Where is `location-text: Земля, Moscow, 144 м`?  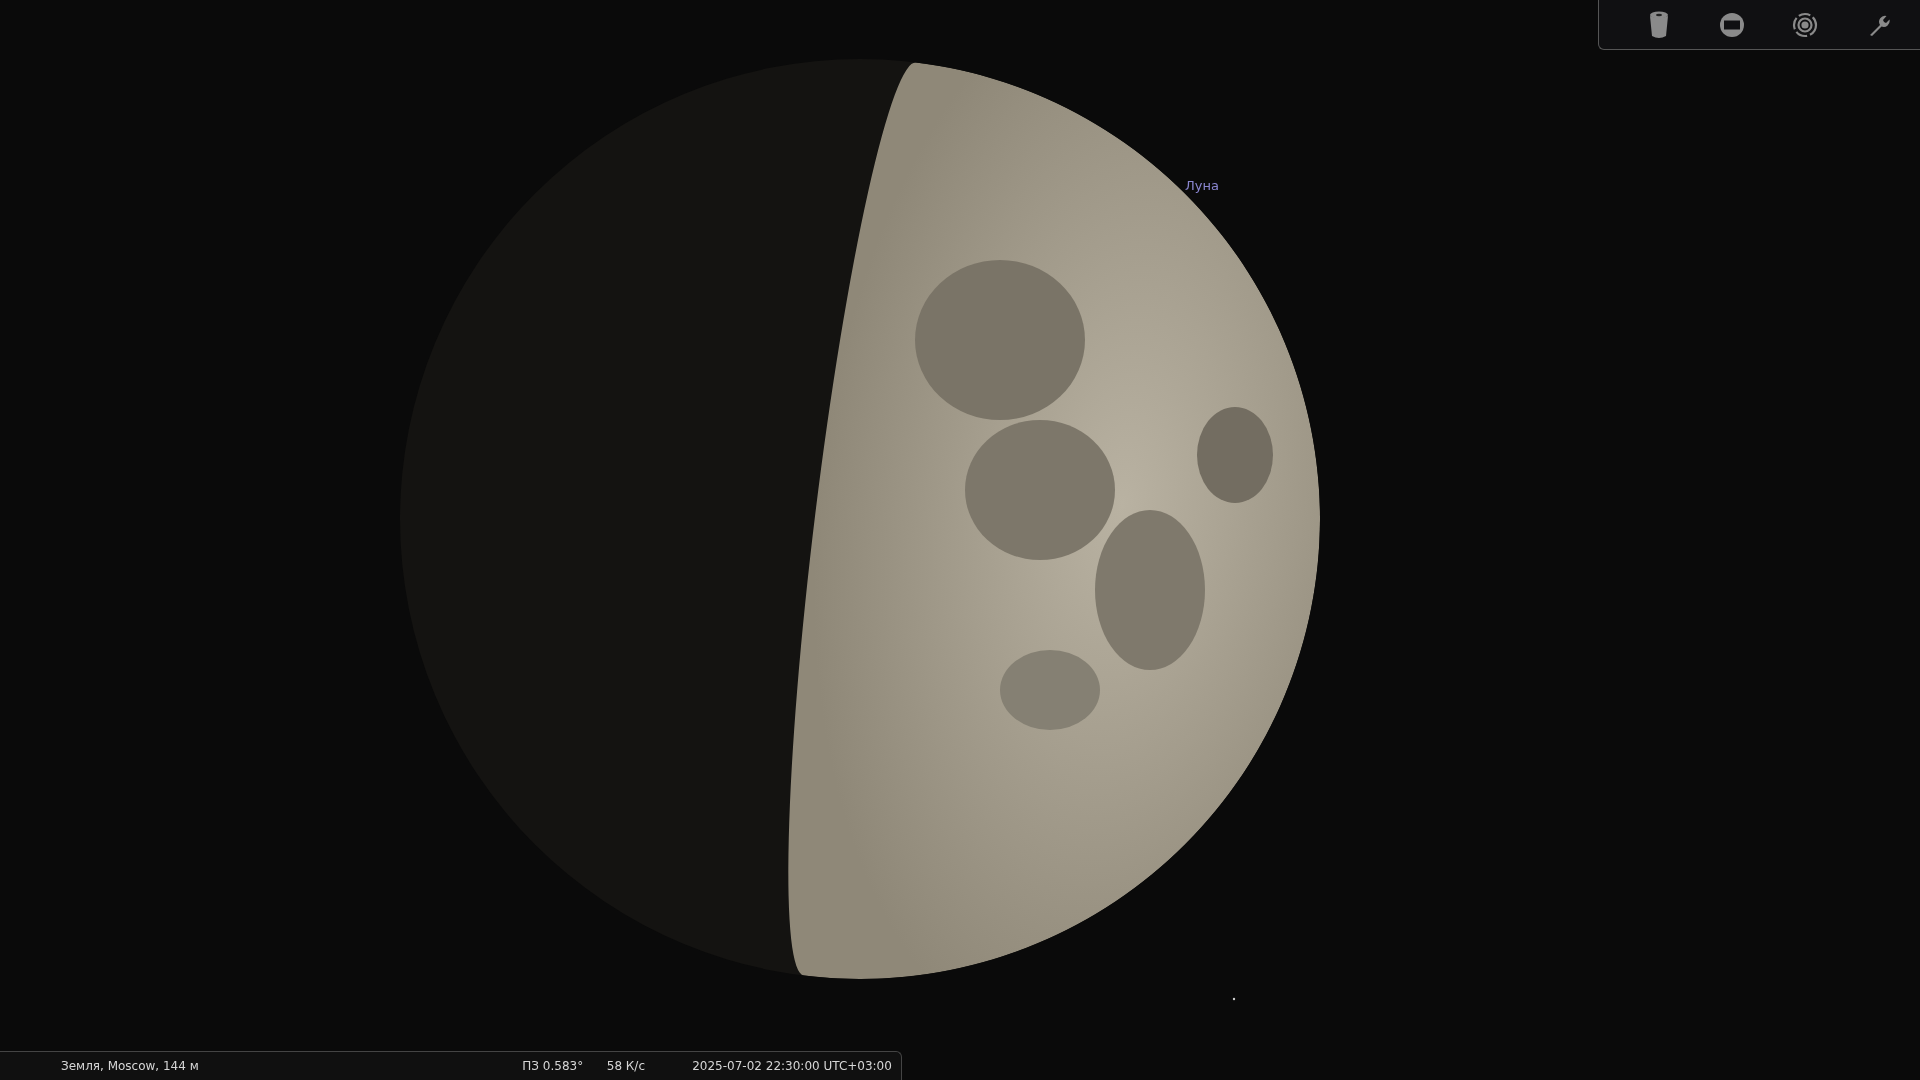
location-text: Земля, Moscow, 144 м is located at coordinates (130, 1066).